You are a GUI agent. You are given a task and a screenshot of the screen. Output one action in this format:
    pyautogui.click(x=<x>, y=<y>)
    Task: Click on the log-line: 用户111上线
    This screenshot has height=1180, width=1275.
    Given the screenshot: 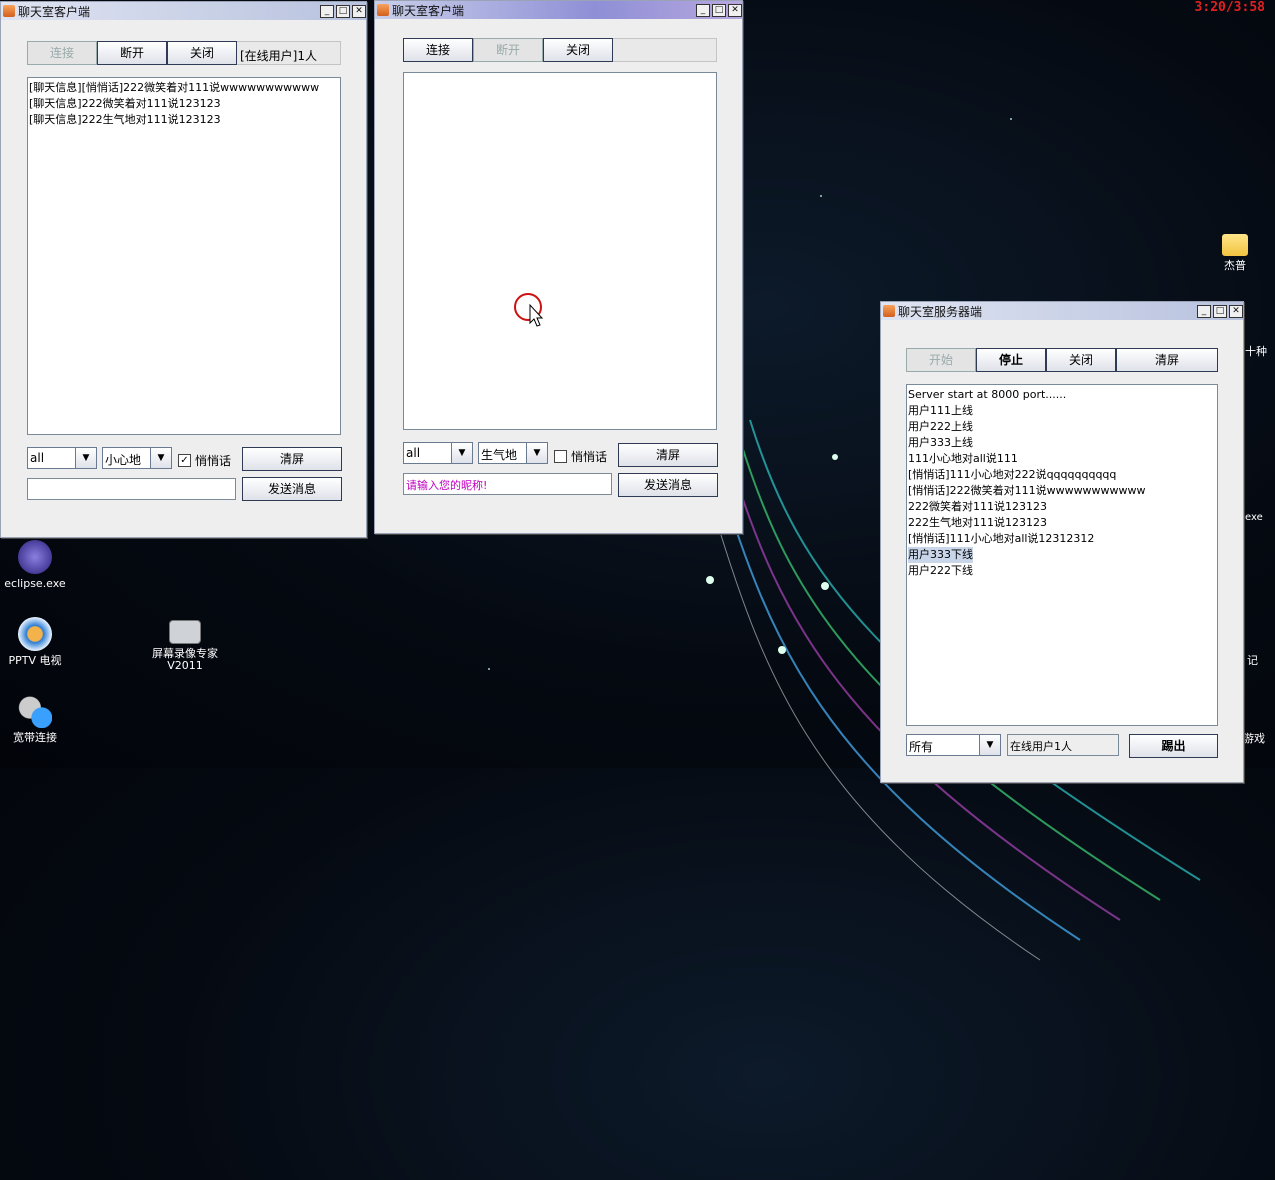 What is the action you would take?
    pyautogui.click(x=940, y=410)
    